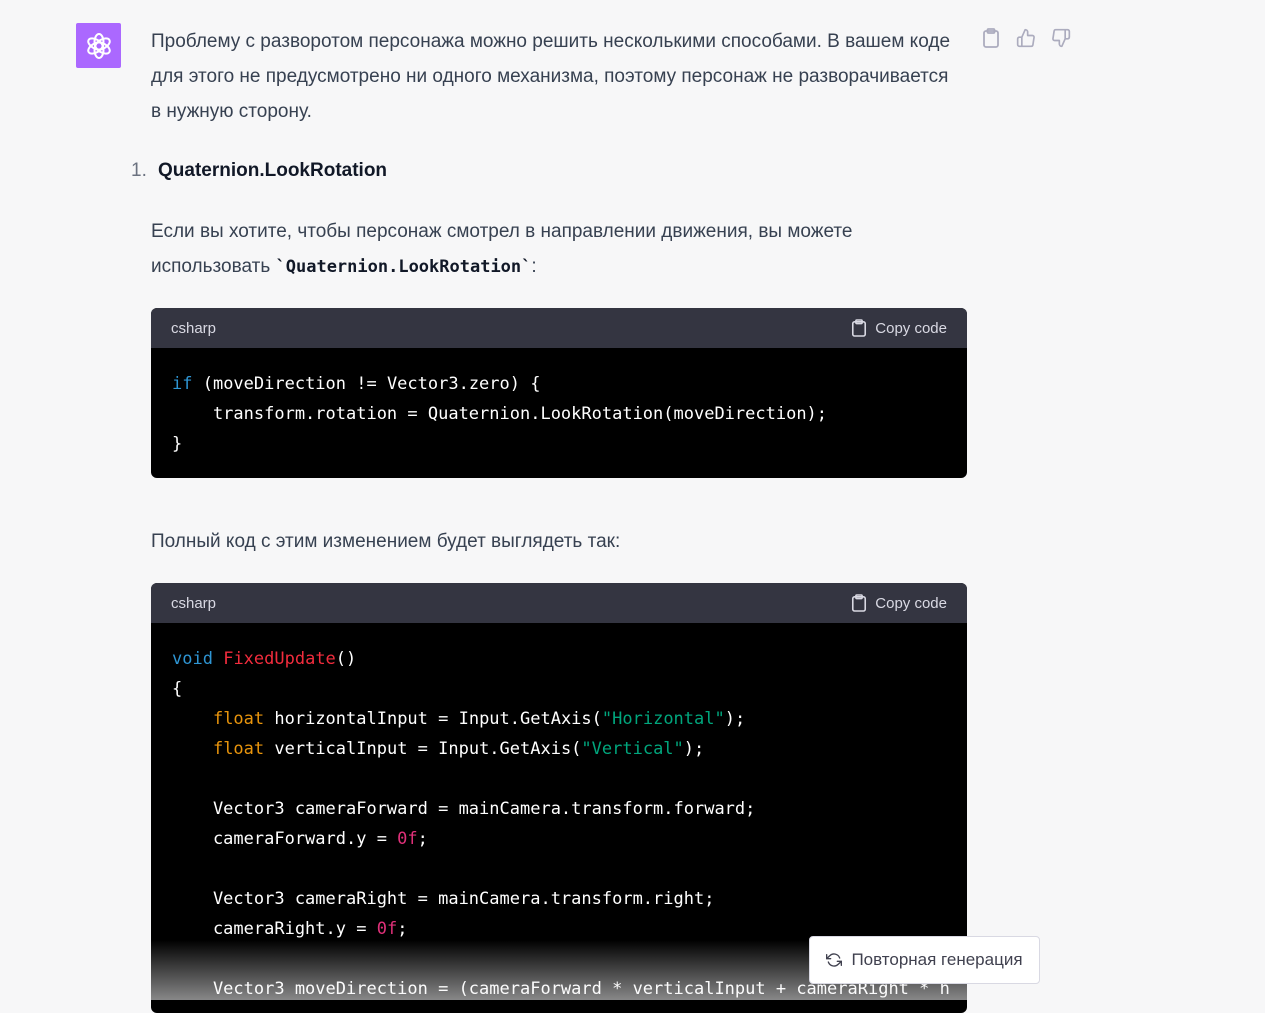 The height and width of the screenshot is (1013, 1265). I want to click on thumbs-down-icon, so click(1061, 38).